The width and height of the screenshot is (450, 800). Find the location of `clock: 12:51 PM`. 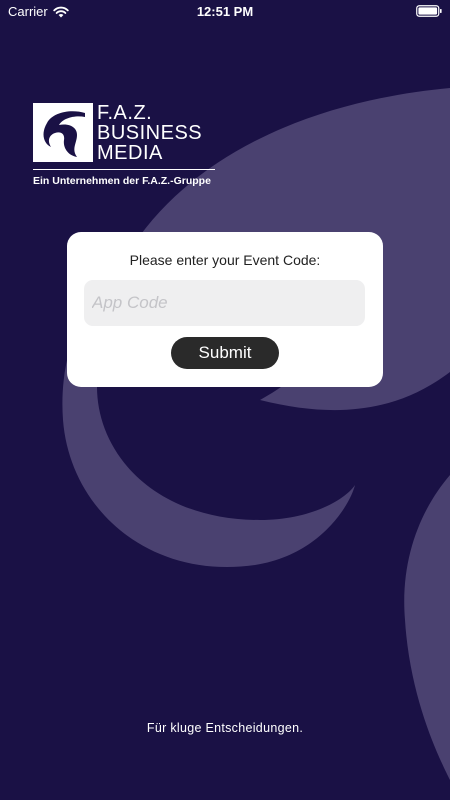

clock: 12:51 PM is located at coordinates (225, 11).